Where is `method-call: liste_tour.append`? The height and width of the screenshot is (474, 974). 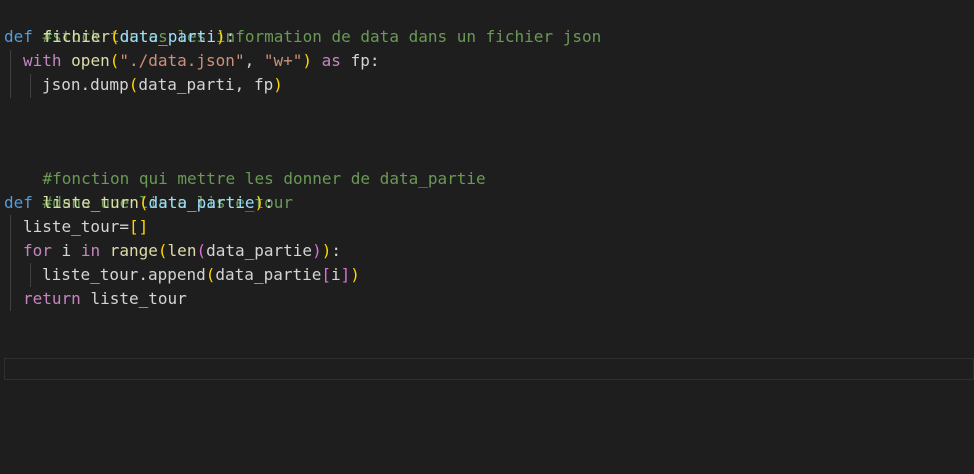 method-call: liste_tour.append is located at coordinates (124, 274).